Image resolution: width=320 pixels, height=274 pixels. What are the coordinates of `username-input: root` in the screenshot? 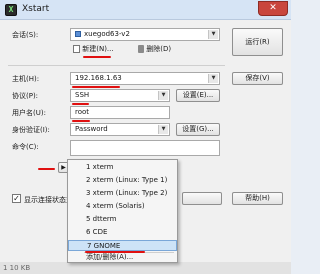 It's located at (120, 112).